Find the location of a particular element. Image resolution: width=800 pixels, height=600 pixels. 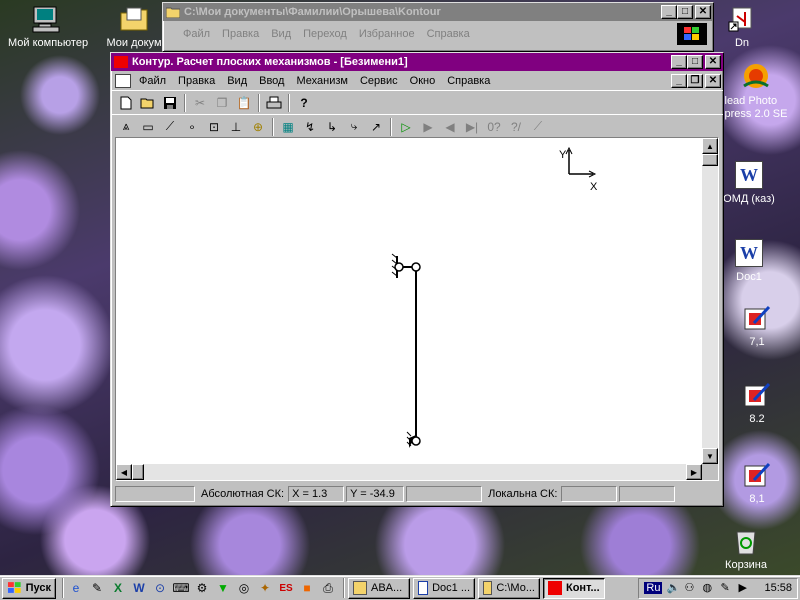

menu-file: Файл is located at coordinates (152, 81).